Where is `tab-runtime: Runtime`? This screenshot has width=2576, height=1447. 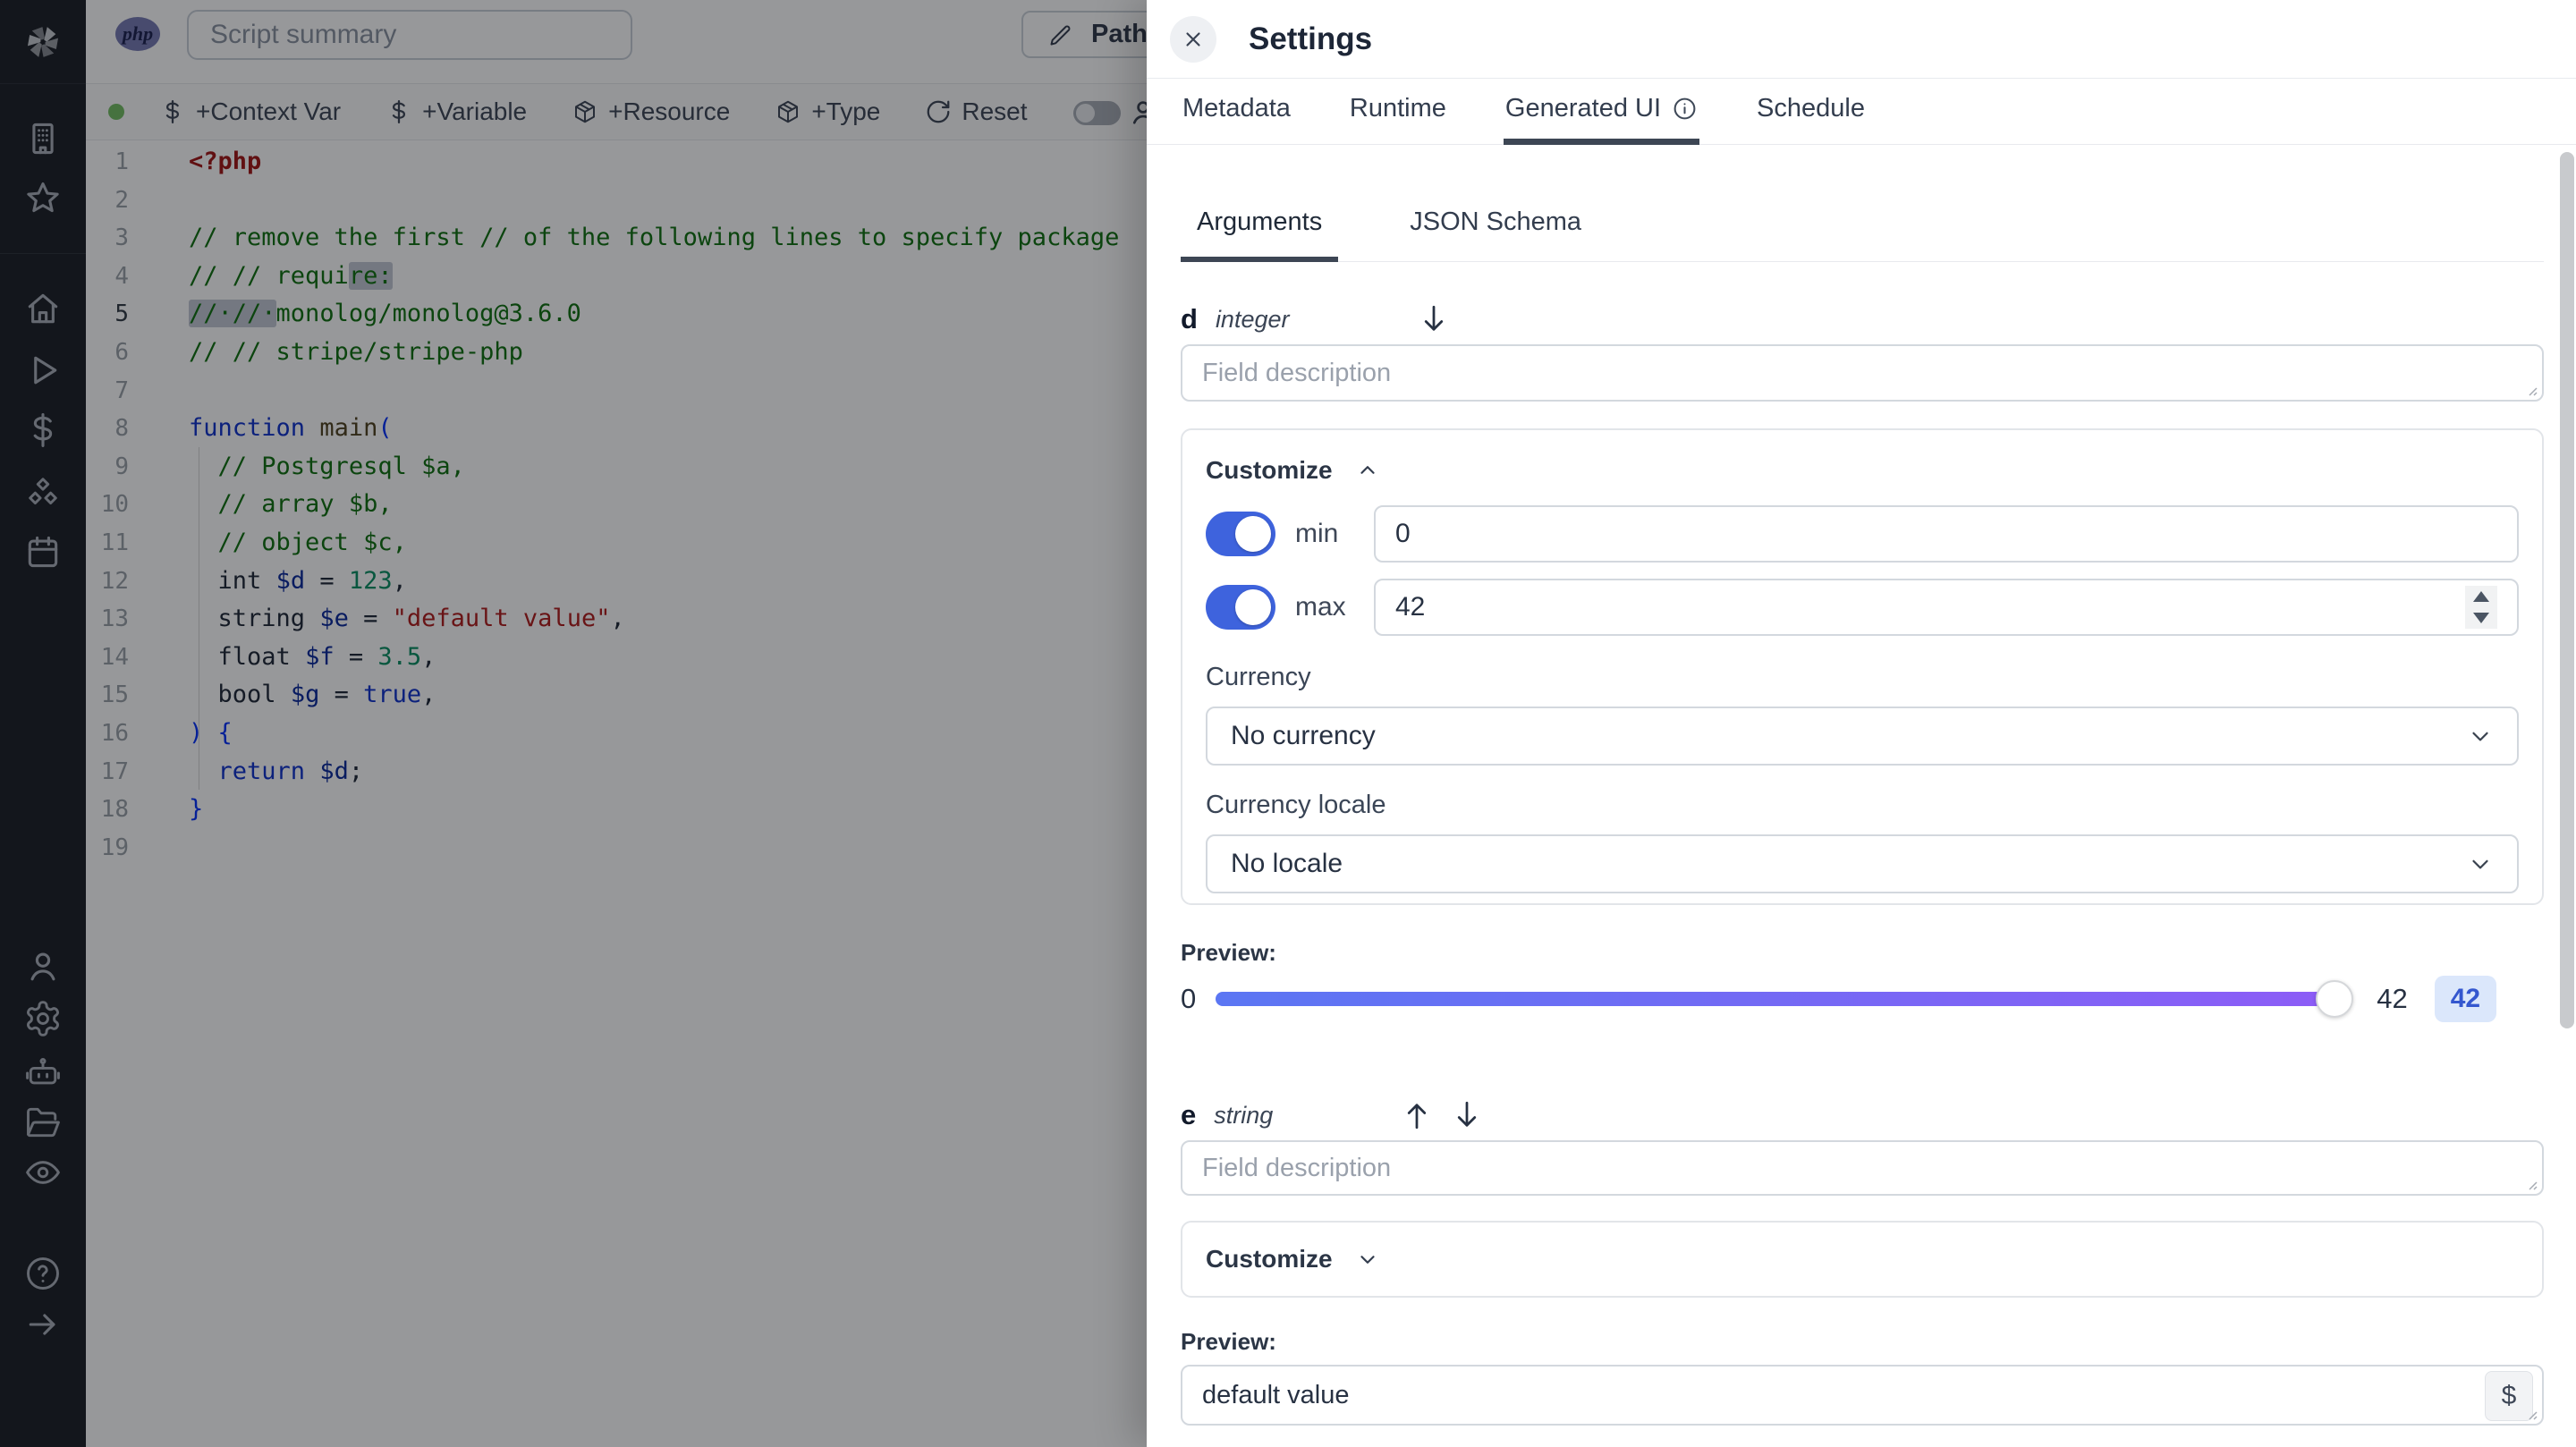
tab-runtime: Runtime is located at coordinates (1398, 112).